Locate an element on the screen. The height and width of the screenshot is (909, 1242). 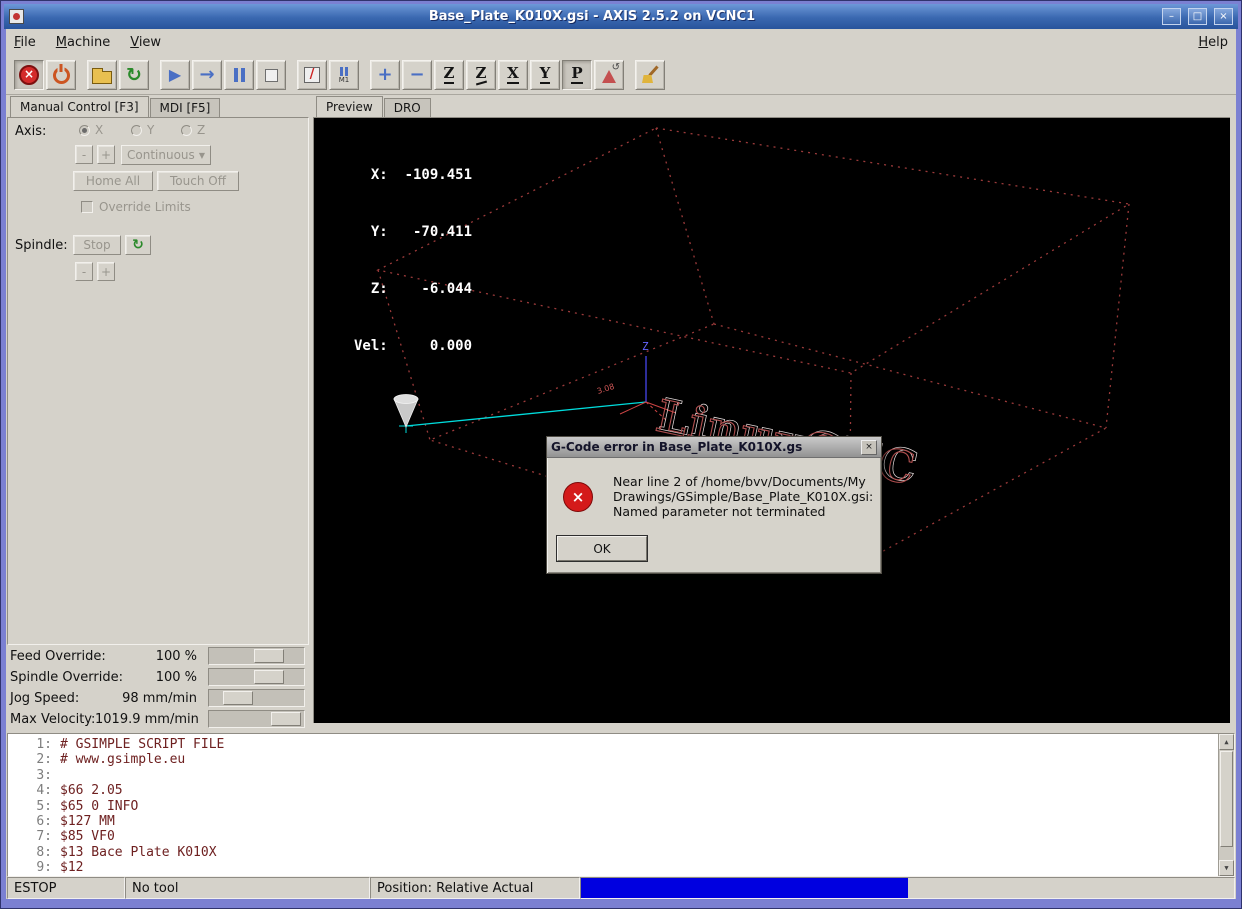
home-all-button: Home All is located at coordinates (113, 181).